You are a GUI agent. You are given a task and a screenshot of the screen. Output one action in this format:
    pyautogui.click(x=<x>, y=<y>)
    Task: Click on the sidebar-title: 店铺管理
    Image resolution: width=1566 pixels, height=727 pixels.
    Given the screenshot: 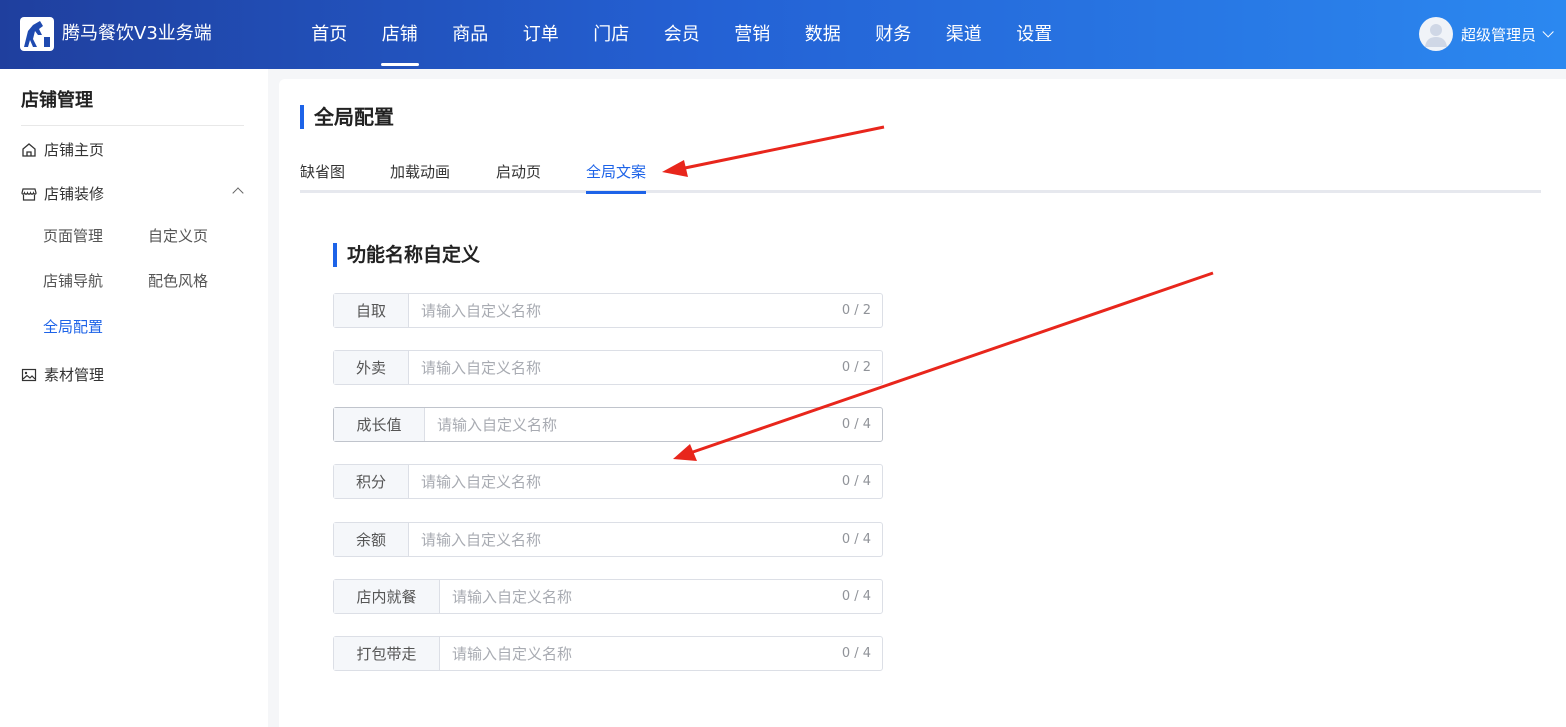 What is the action you would take?
    pyautogui.click(x=57, y=100)
    